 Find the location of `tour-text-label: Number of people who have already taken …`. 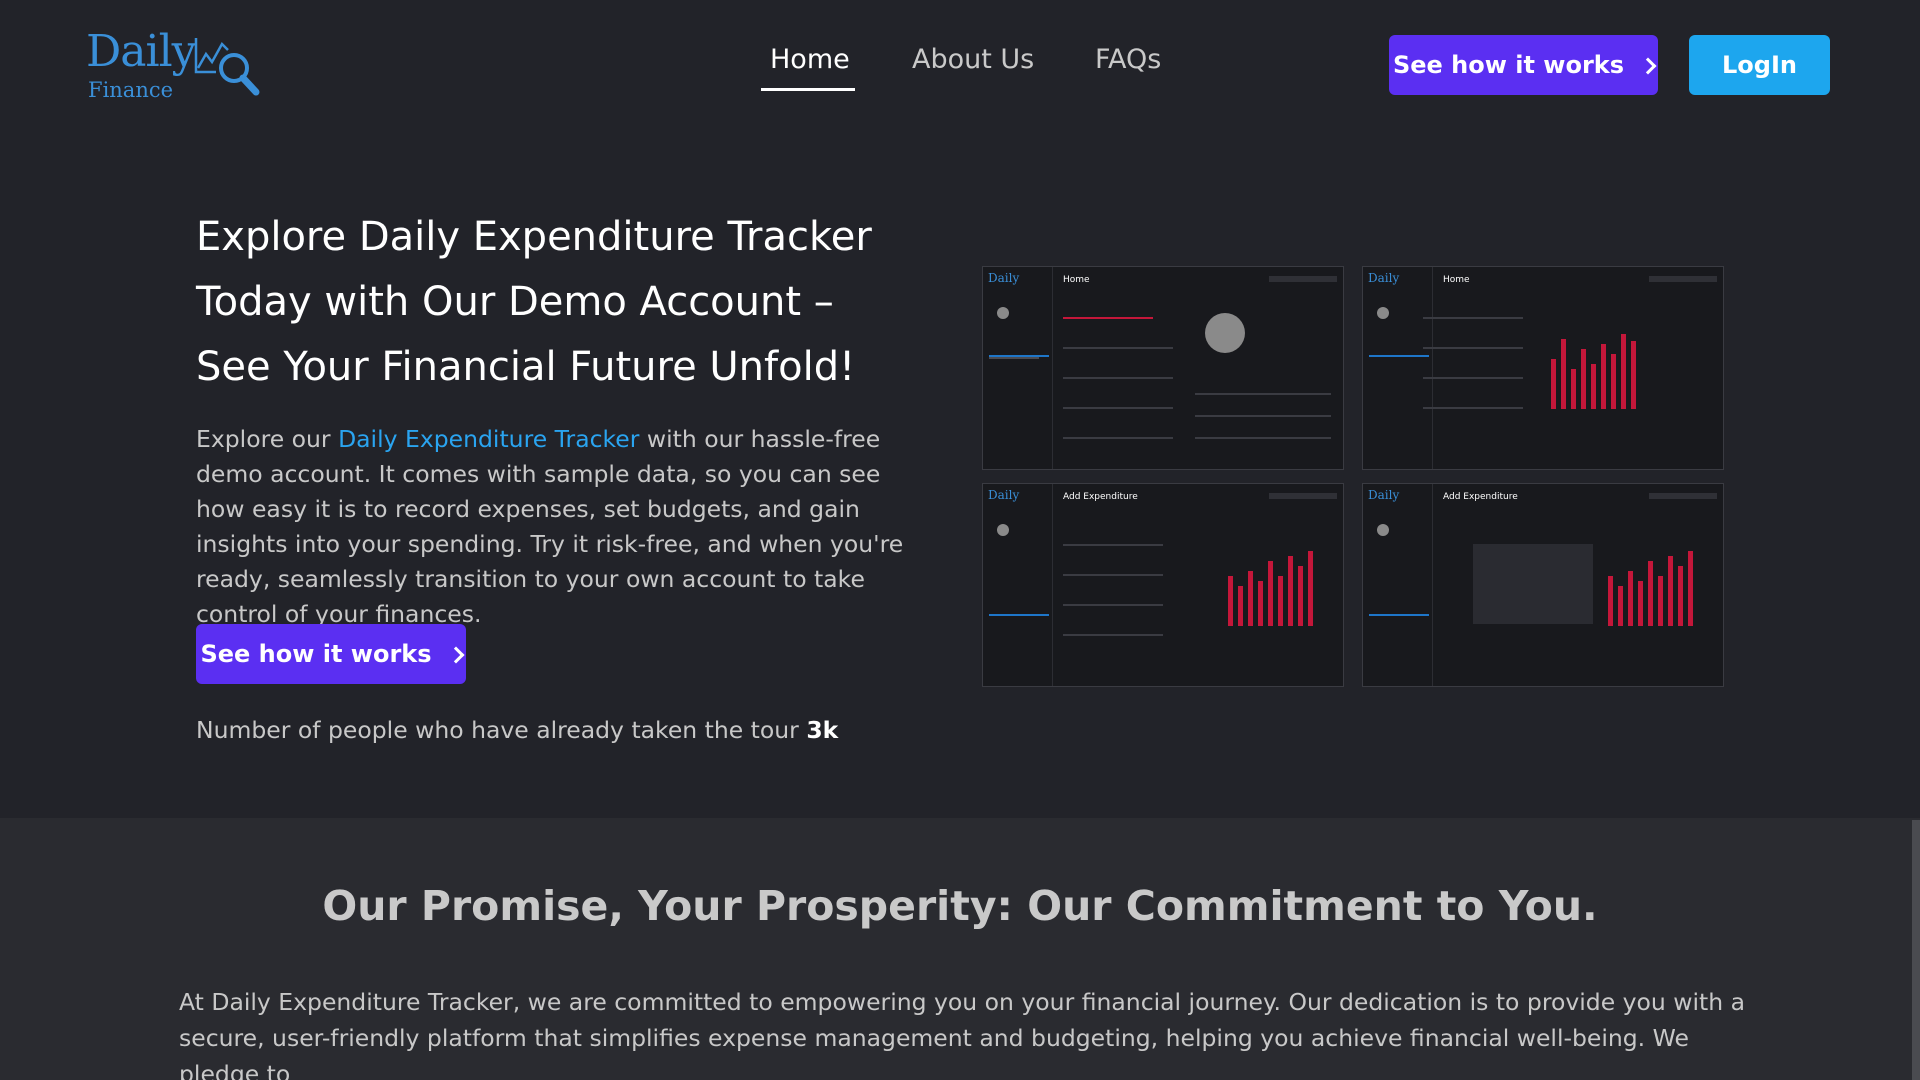

tour-text-label: Number of people who have already taken … is located at coordinates (497, 730).